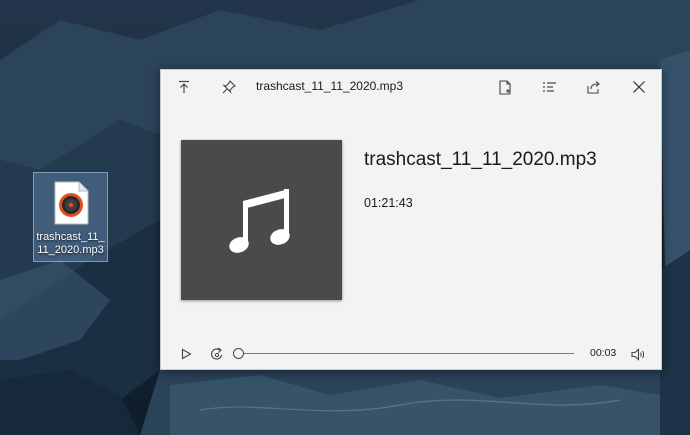  Describe the element at coordinates (71, 203) in the screenshot. I see `music-disc-icon` at that location.